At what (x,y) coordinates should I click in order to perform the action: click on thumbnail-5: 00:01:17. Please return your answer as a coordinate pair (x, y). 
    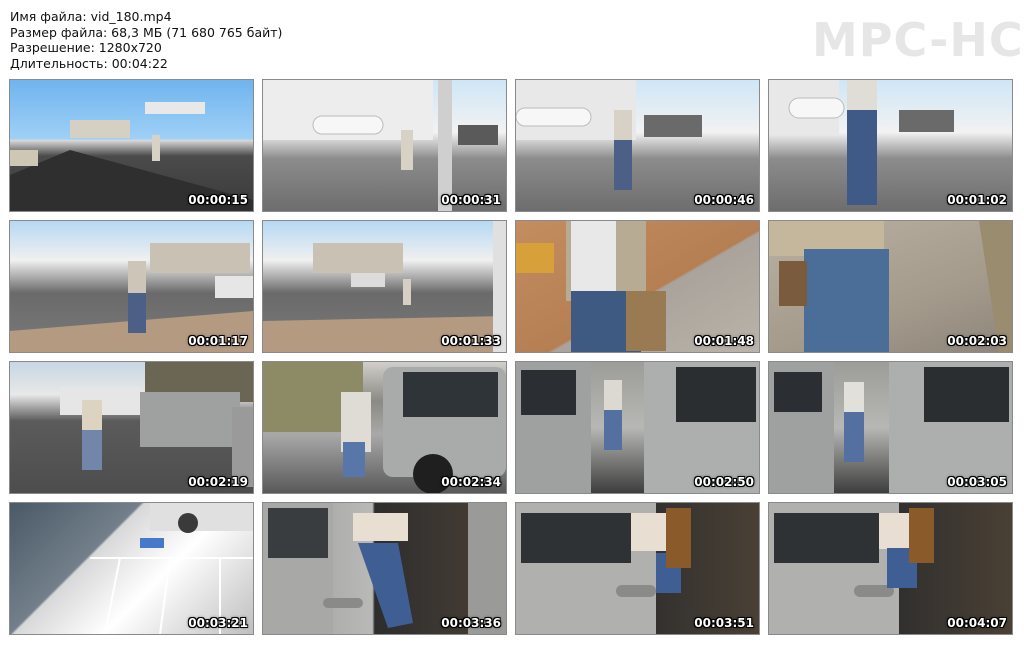
    Looking at the image, I should click on (131, 286).